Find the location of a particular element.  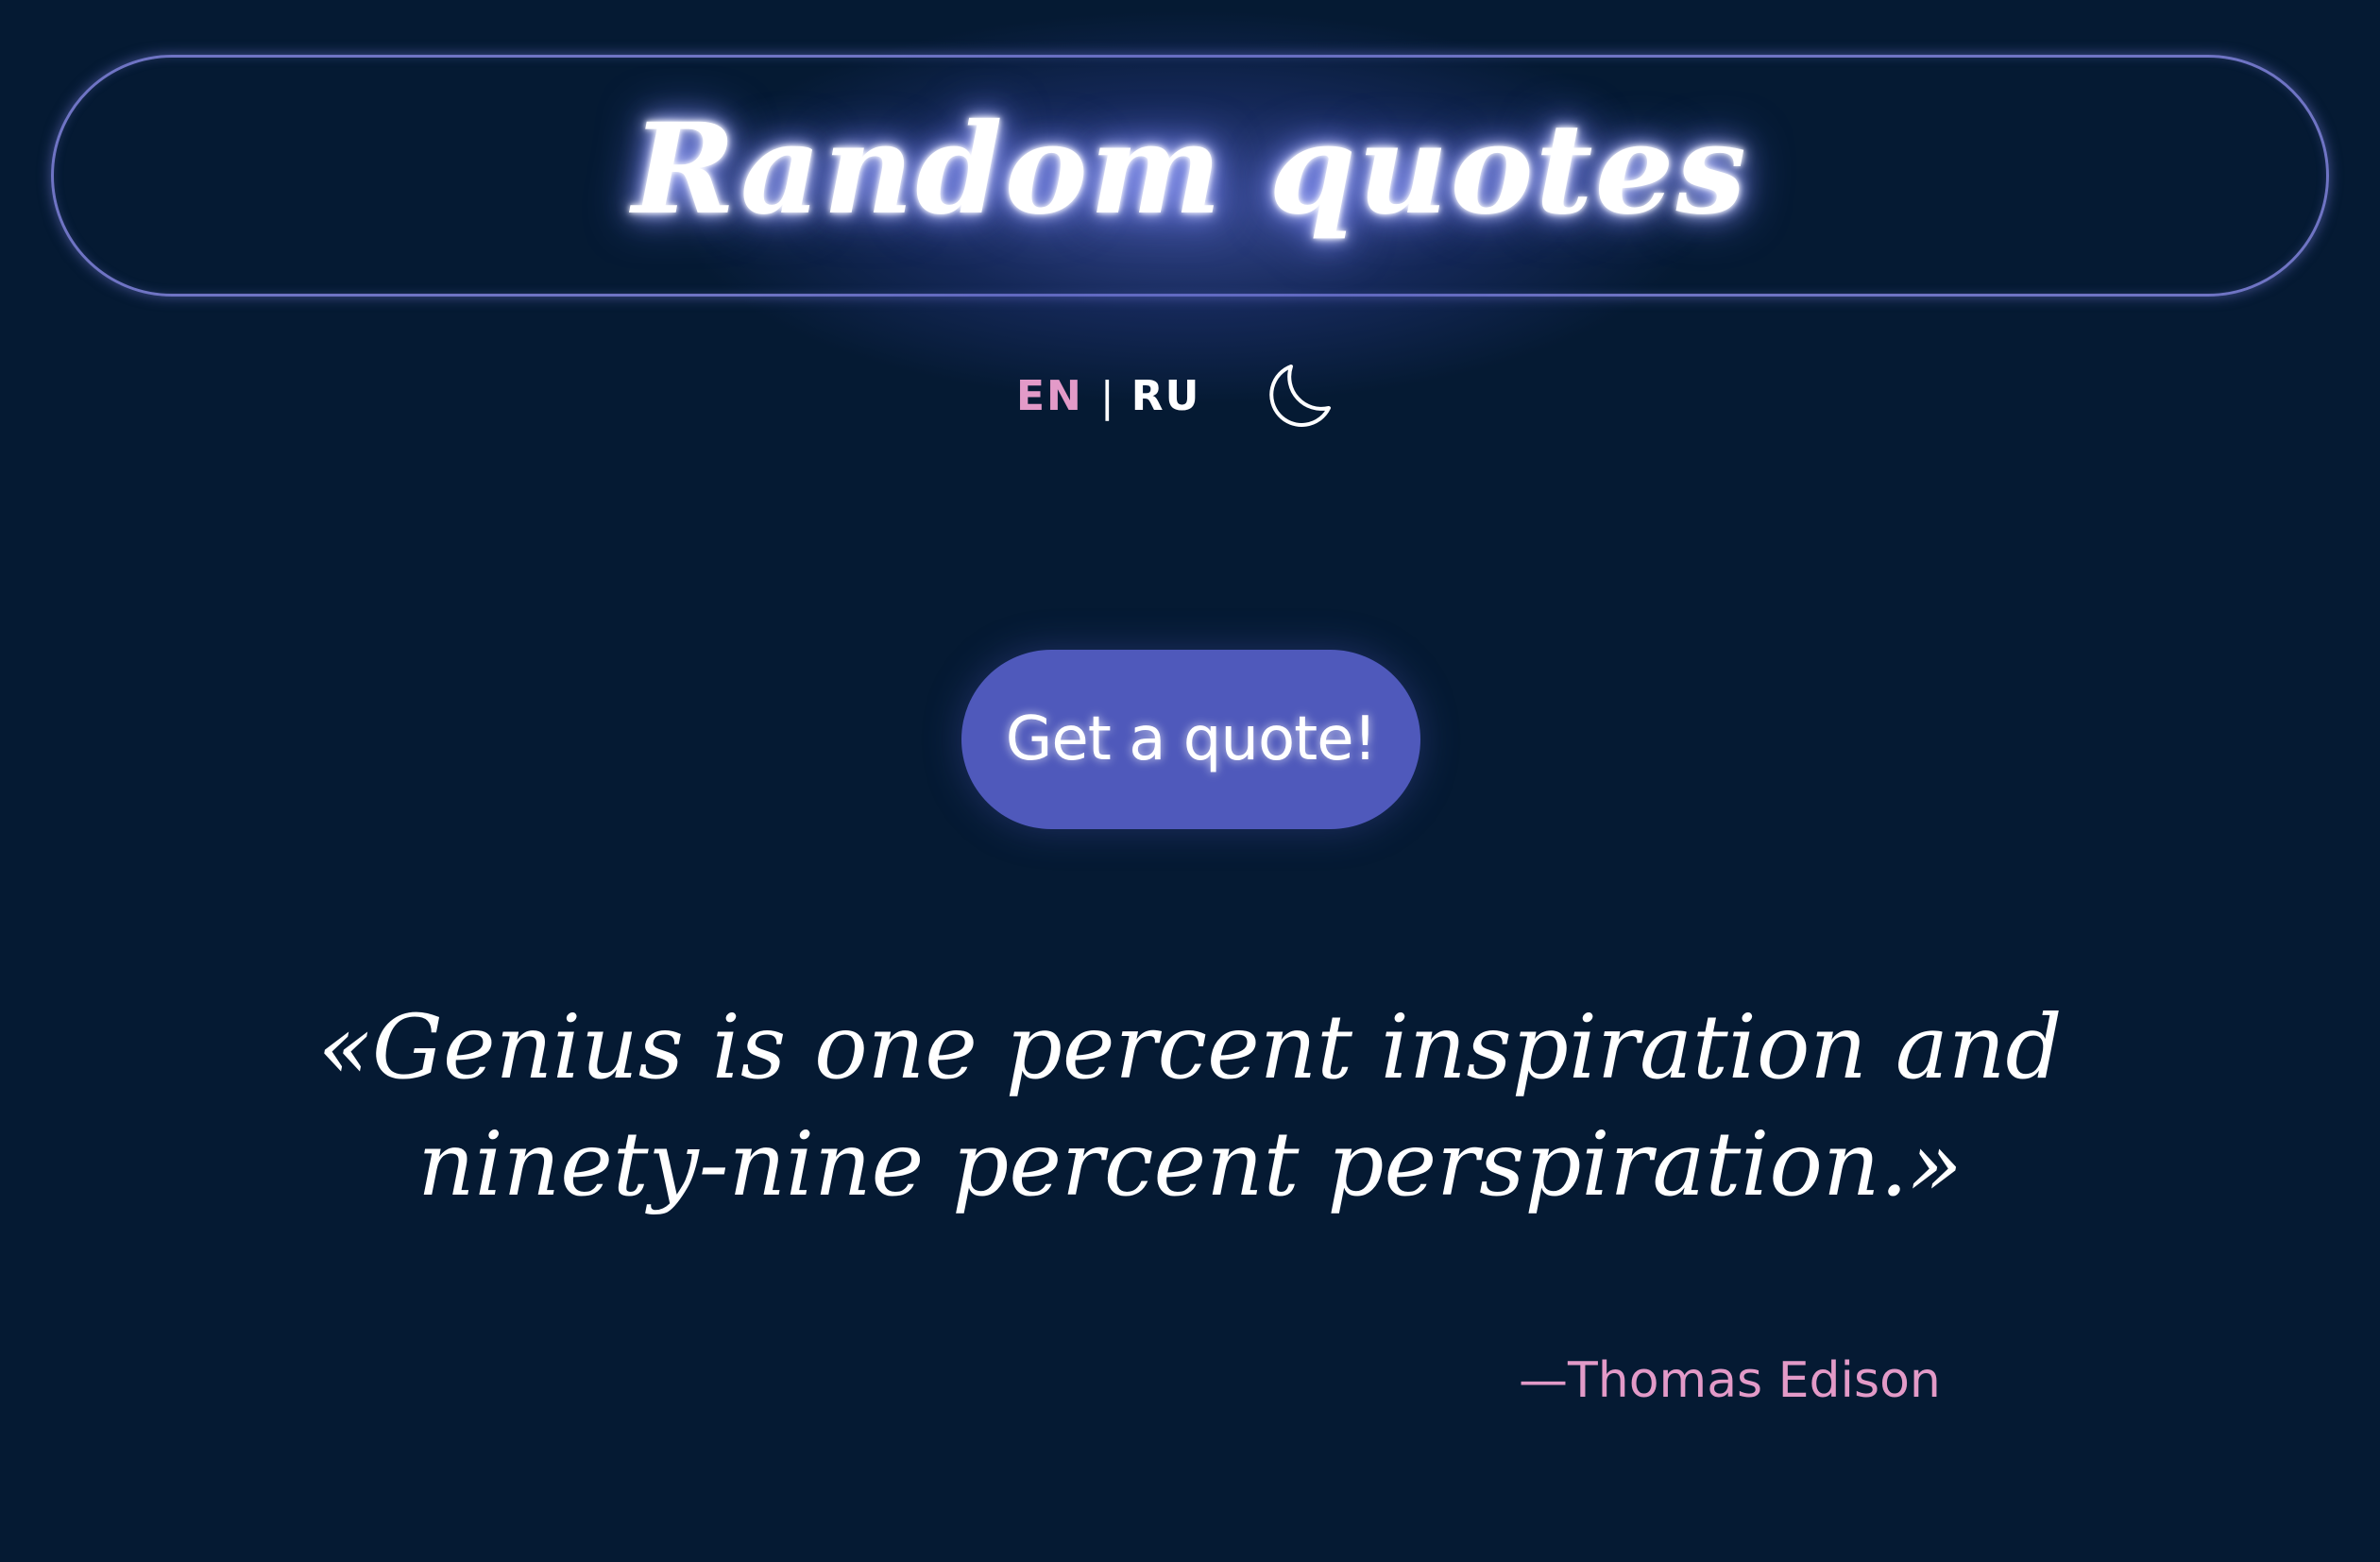

moon-icon is located at coordinates (1300, 396).